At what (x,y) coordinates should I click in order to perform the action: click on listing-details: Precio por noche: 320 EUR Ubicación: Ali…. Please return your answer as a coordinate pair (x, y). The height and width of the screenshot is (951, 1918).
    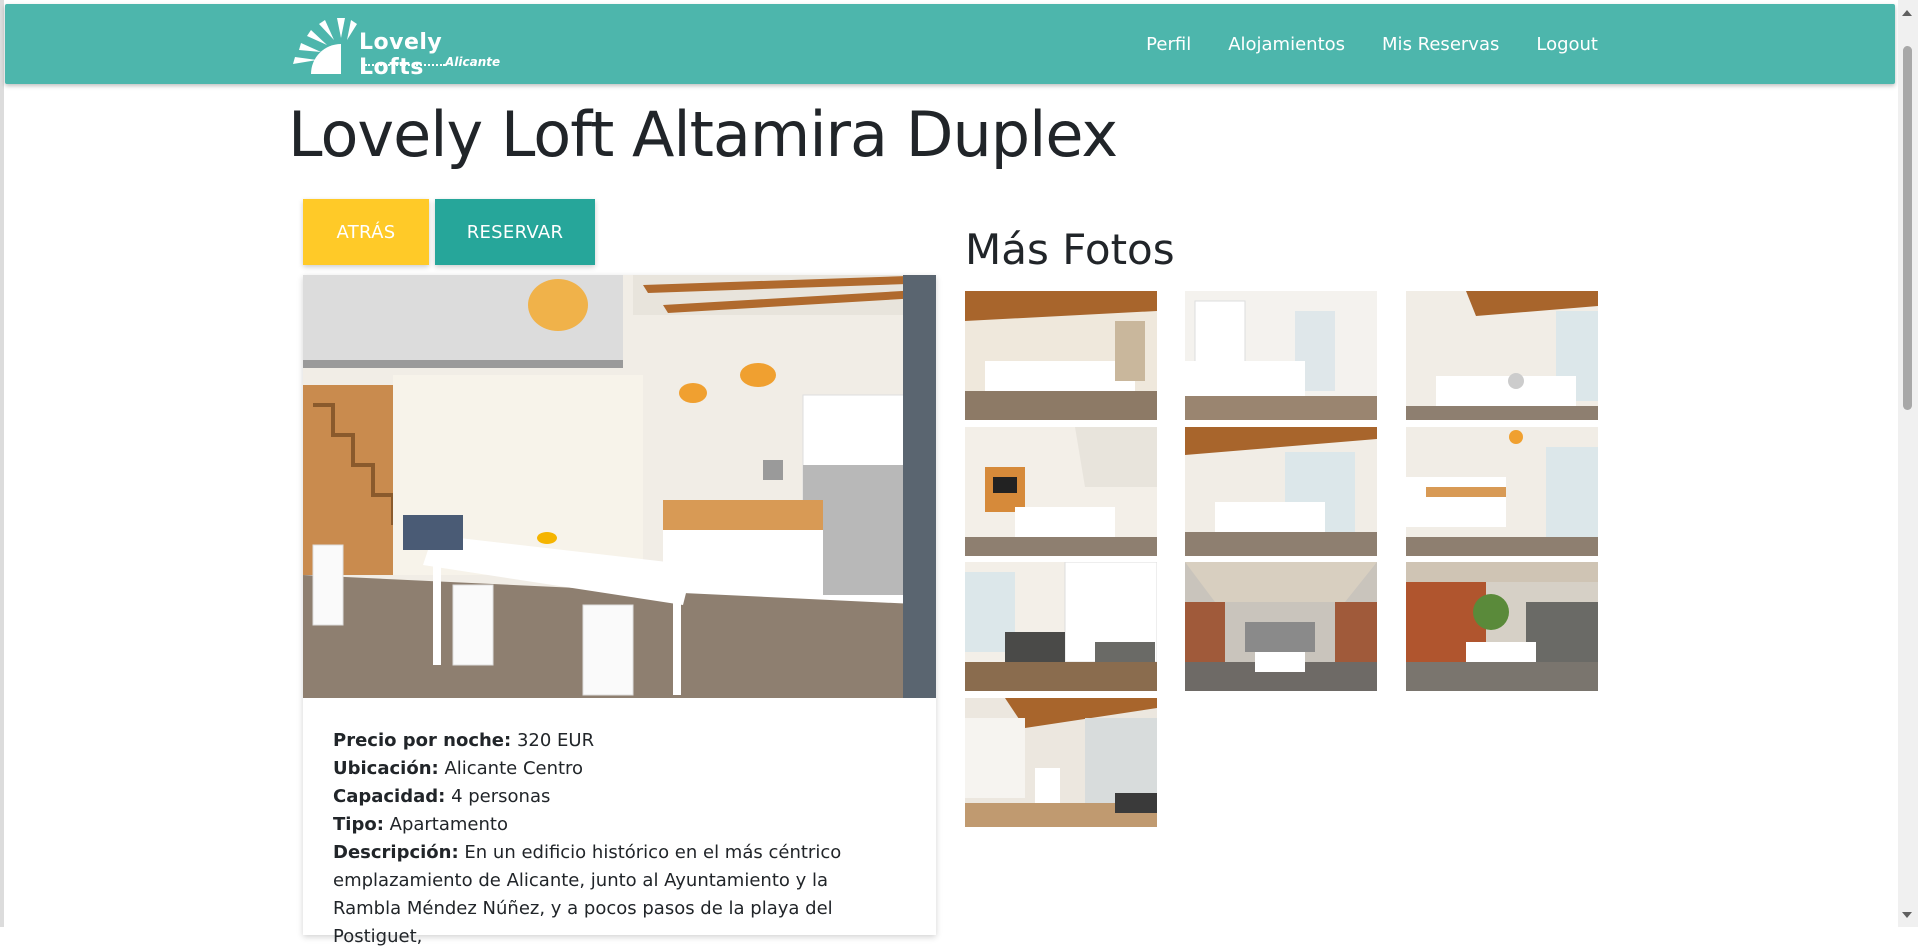
    Looking at the image, I should click on (613, 839).